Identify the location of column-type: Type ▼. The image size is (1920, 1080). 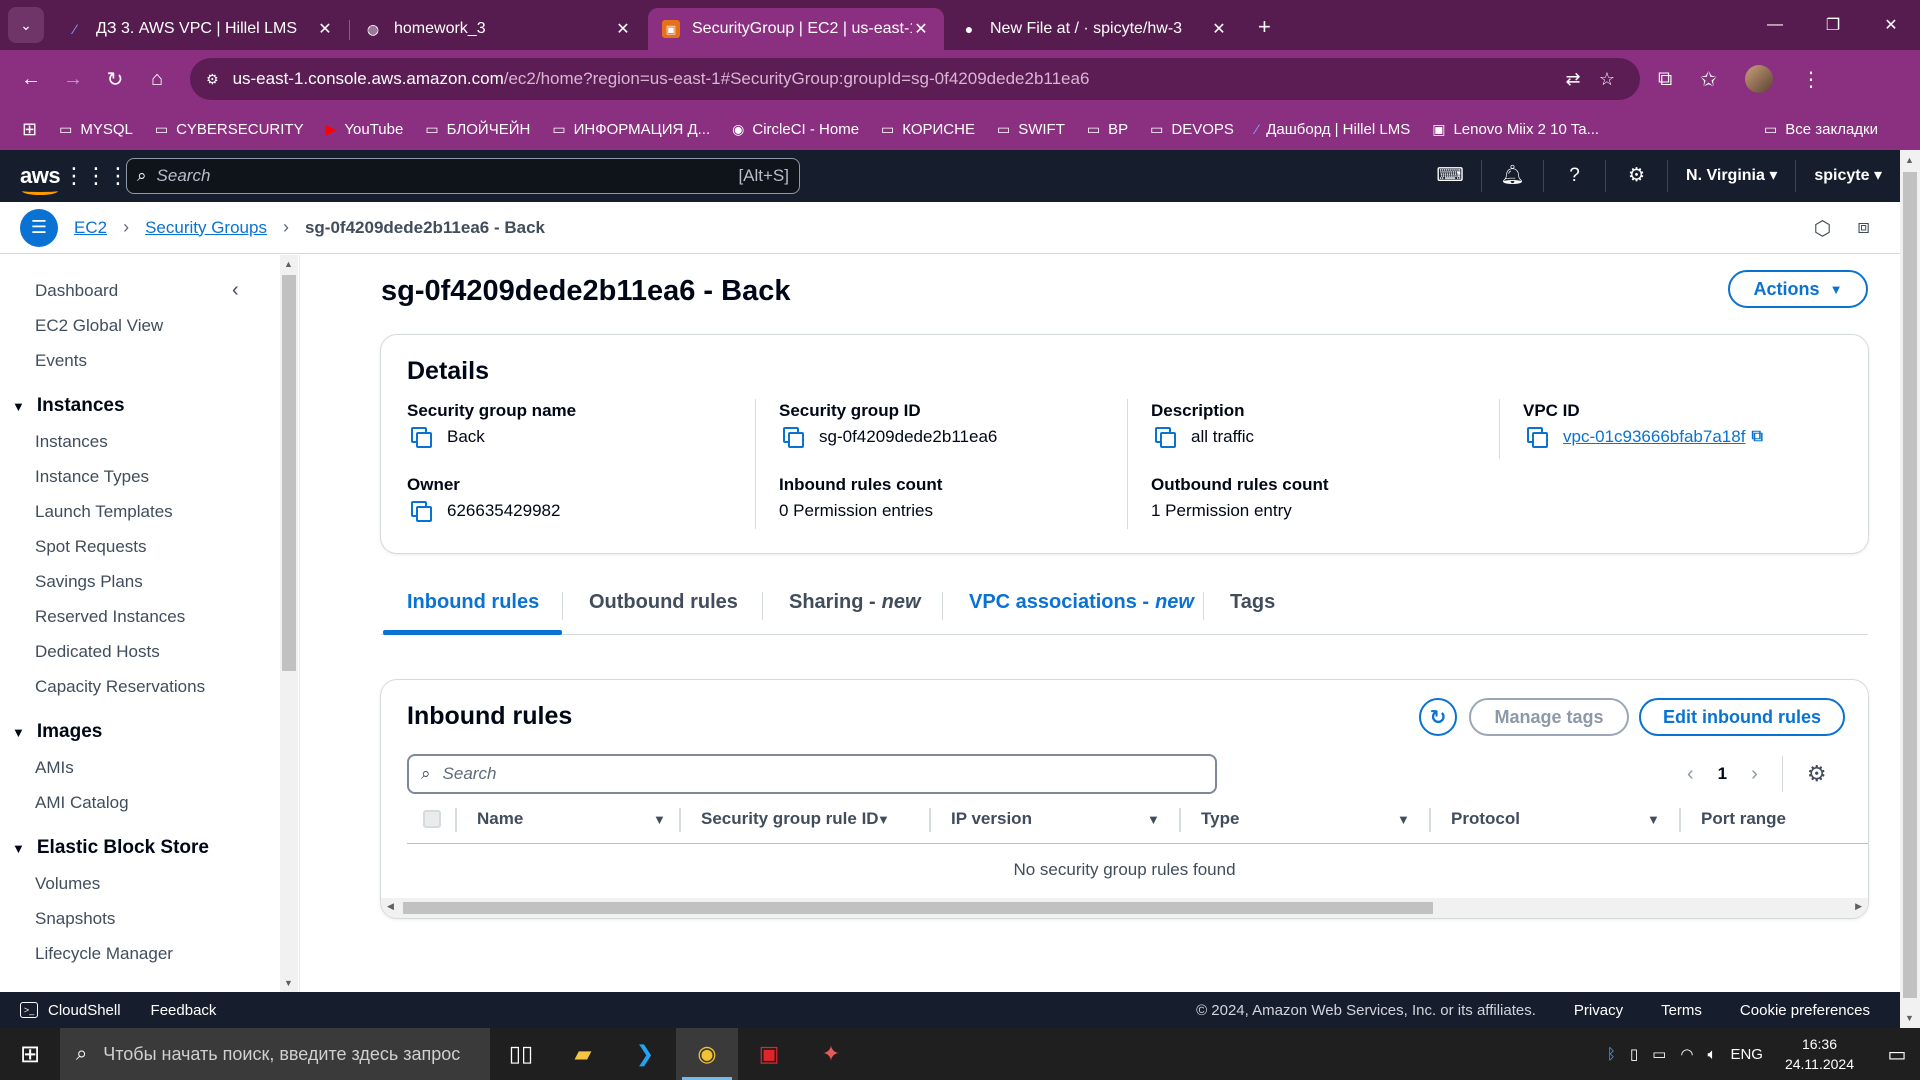
(1311, 819).